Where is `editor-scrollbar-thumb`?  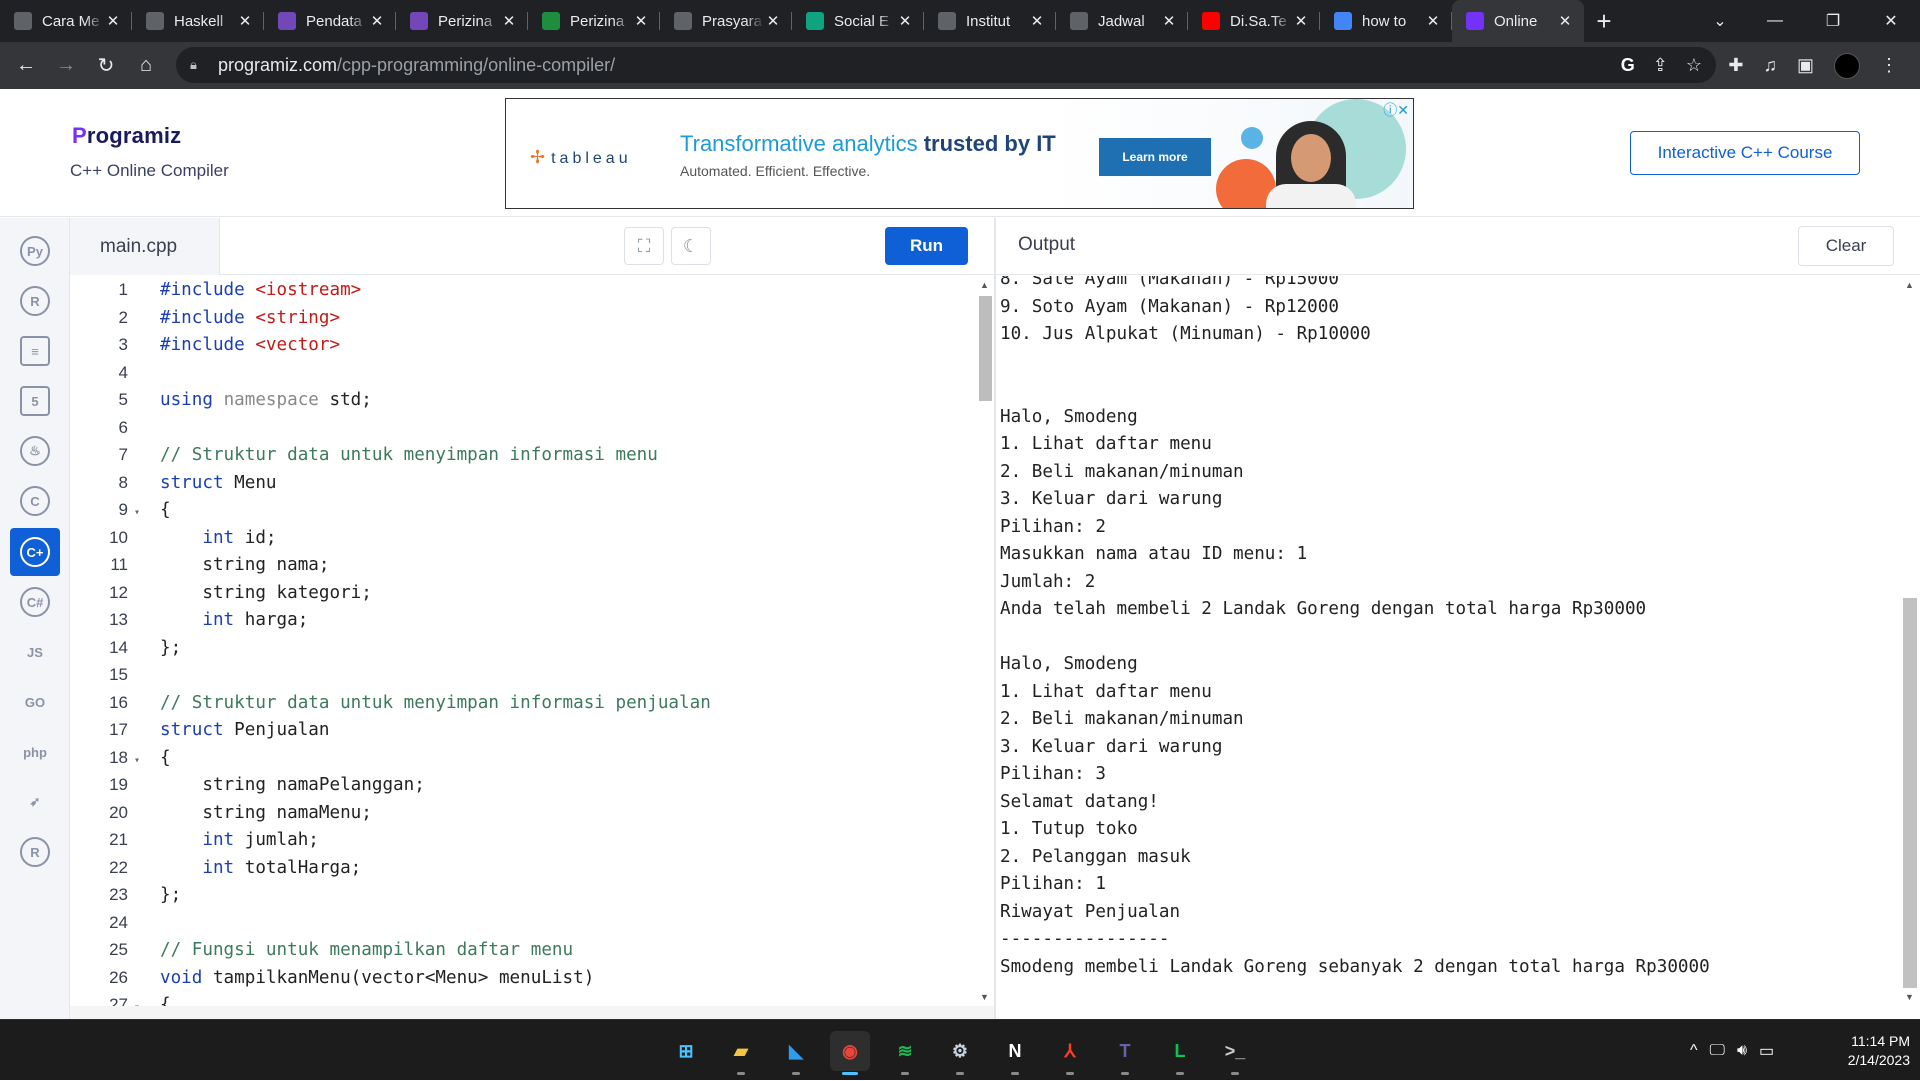
editor-scrollbar-thumb is located at coordinates (985, 348).